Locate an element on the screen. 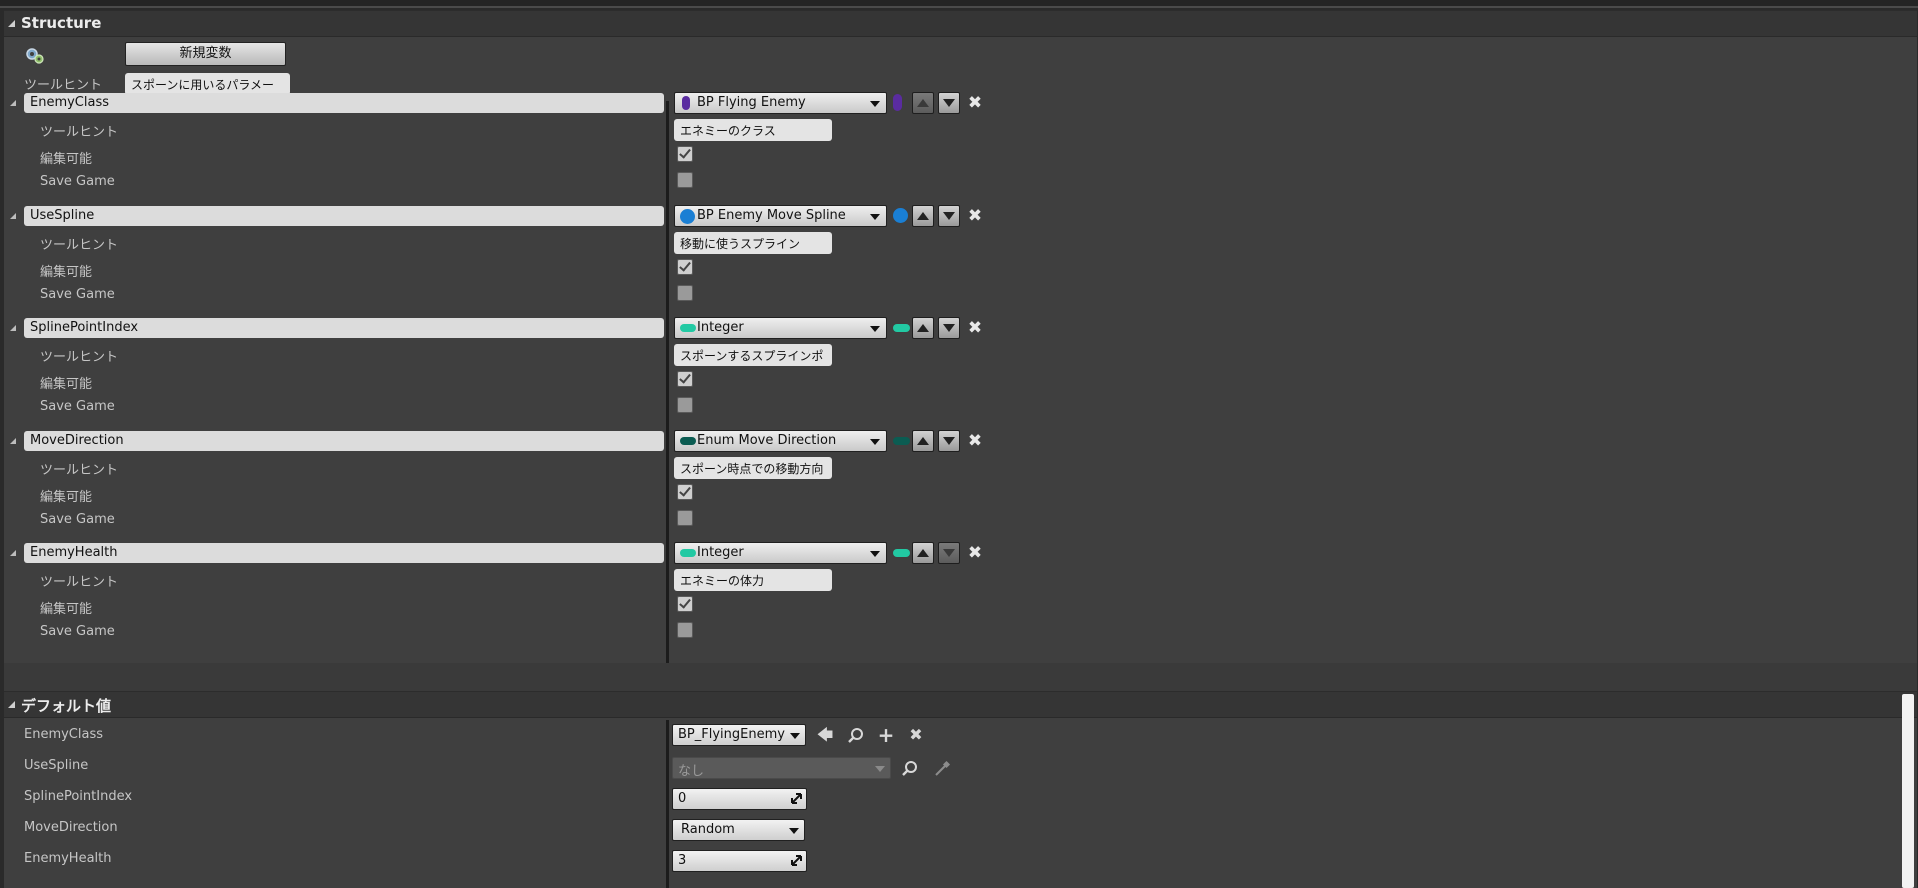 The width and height of the screenshot is (1918, 888). scrollbar is located at coordinates (1908, 791).